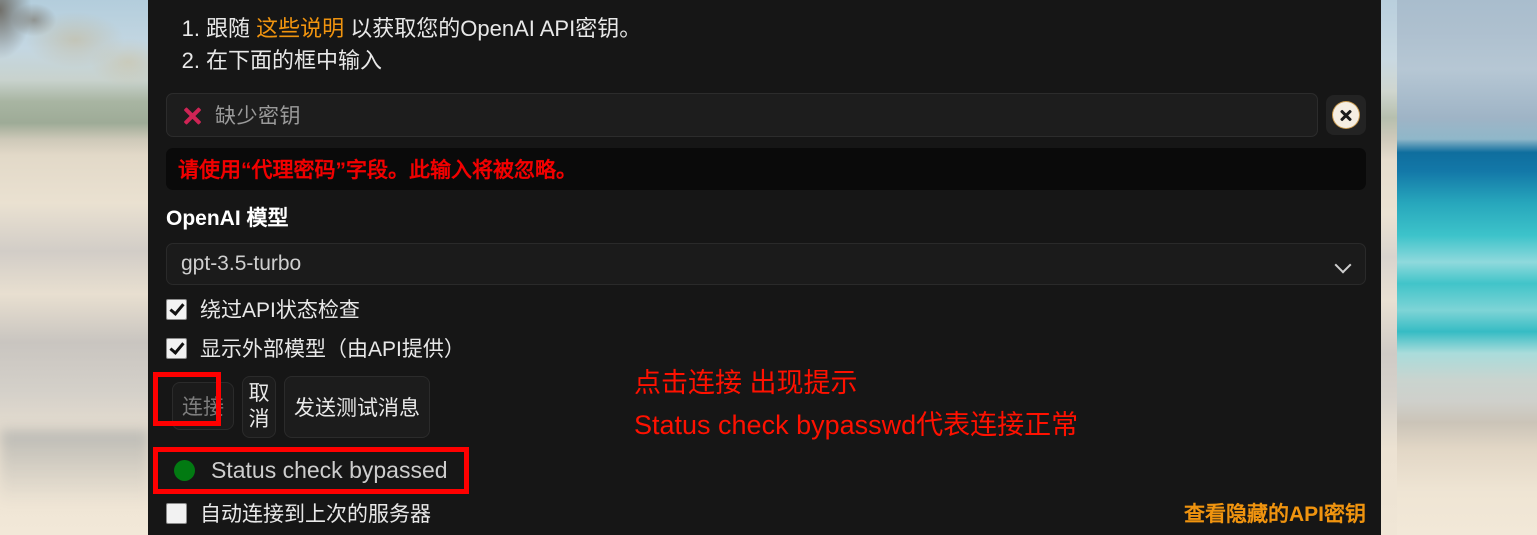  I want to click on instructions-link: 这些说明, so click(300, 28).